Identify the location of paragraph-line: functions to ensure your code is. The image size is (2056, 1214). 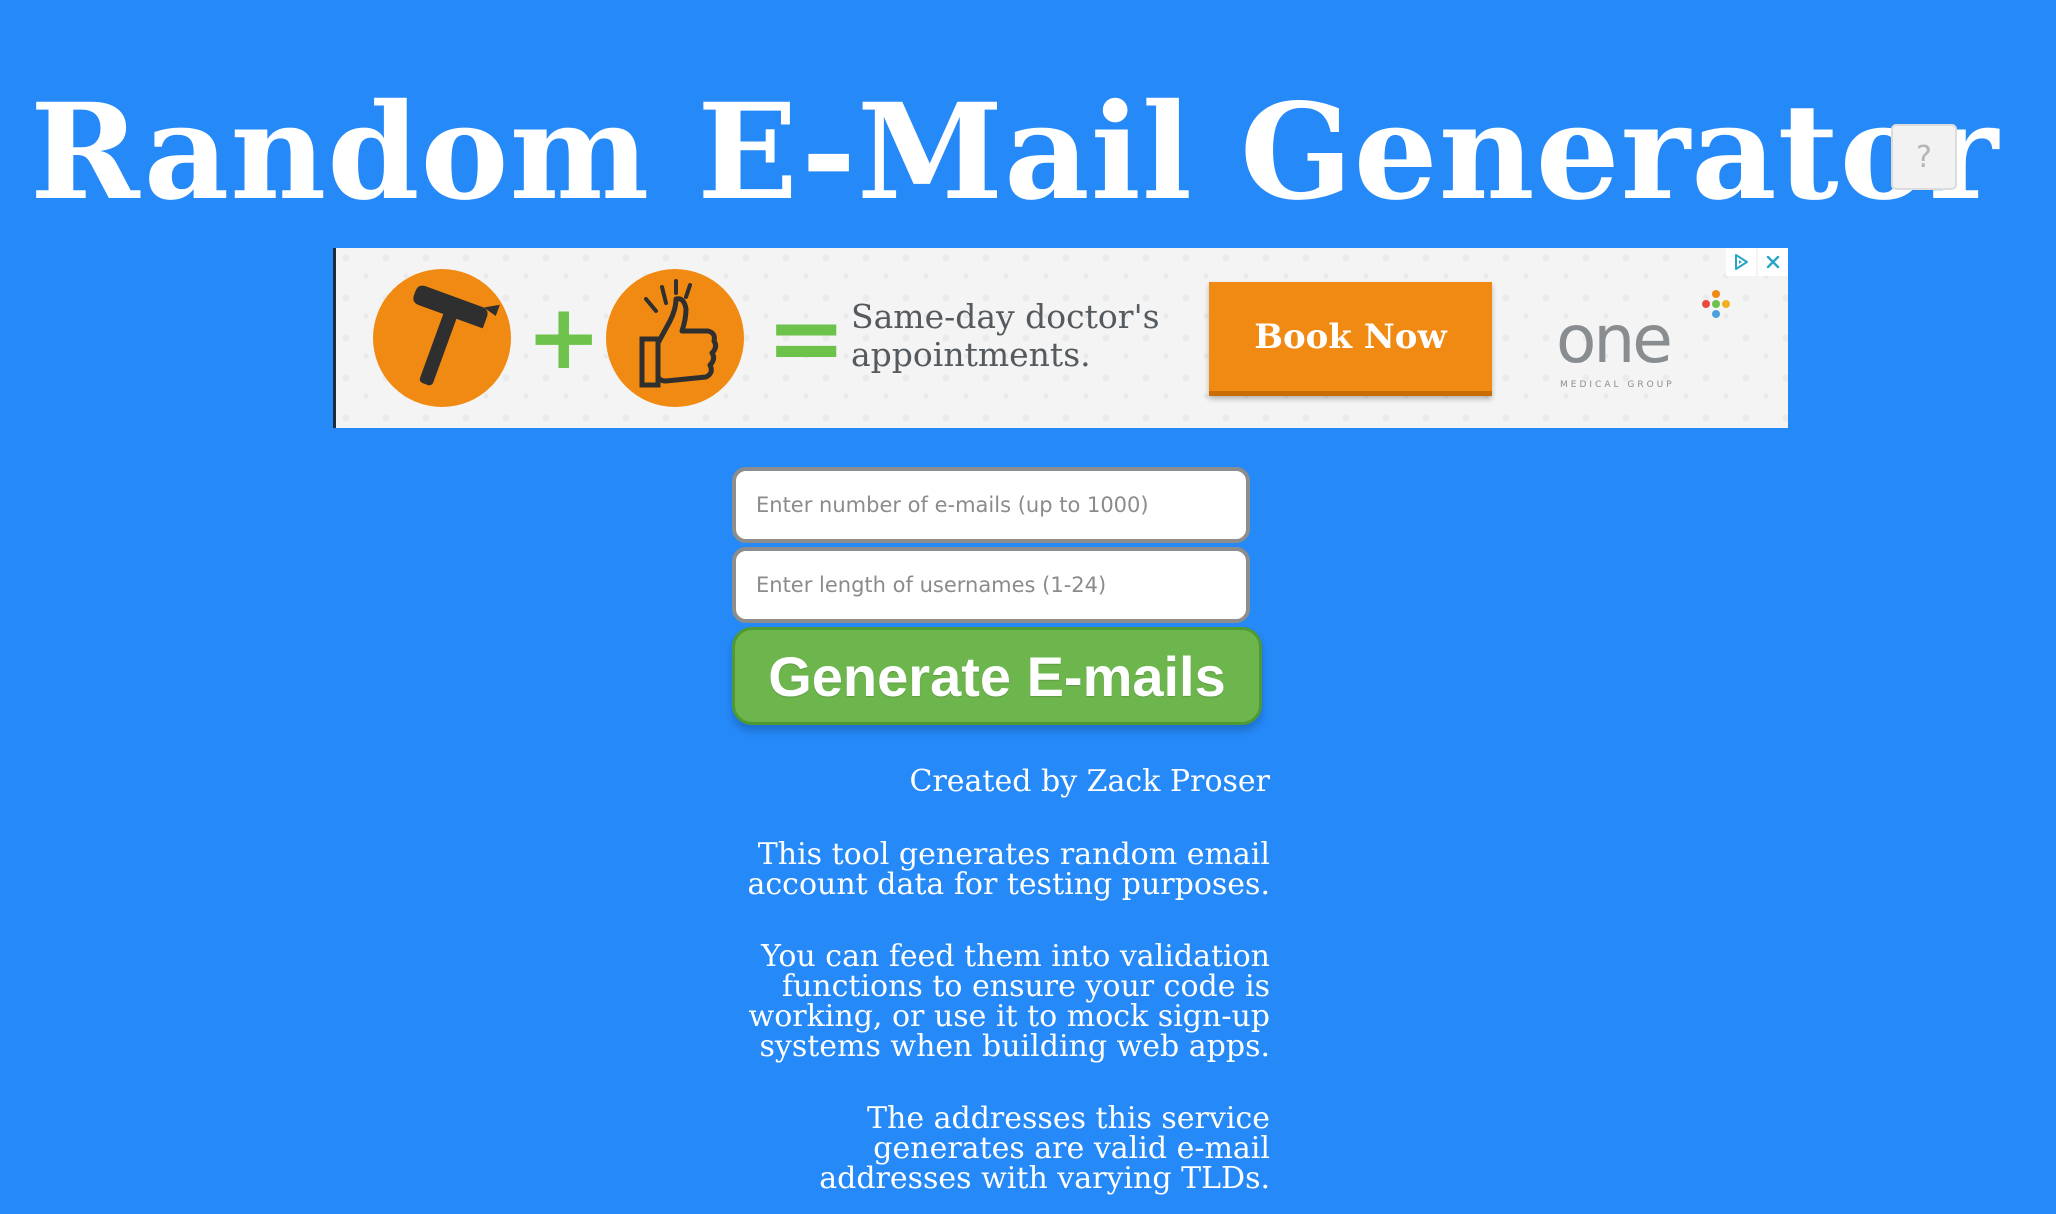
(1025, 986).